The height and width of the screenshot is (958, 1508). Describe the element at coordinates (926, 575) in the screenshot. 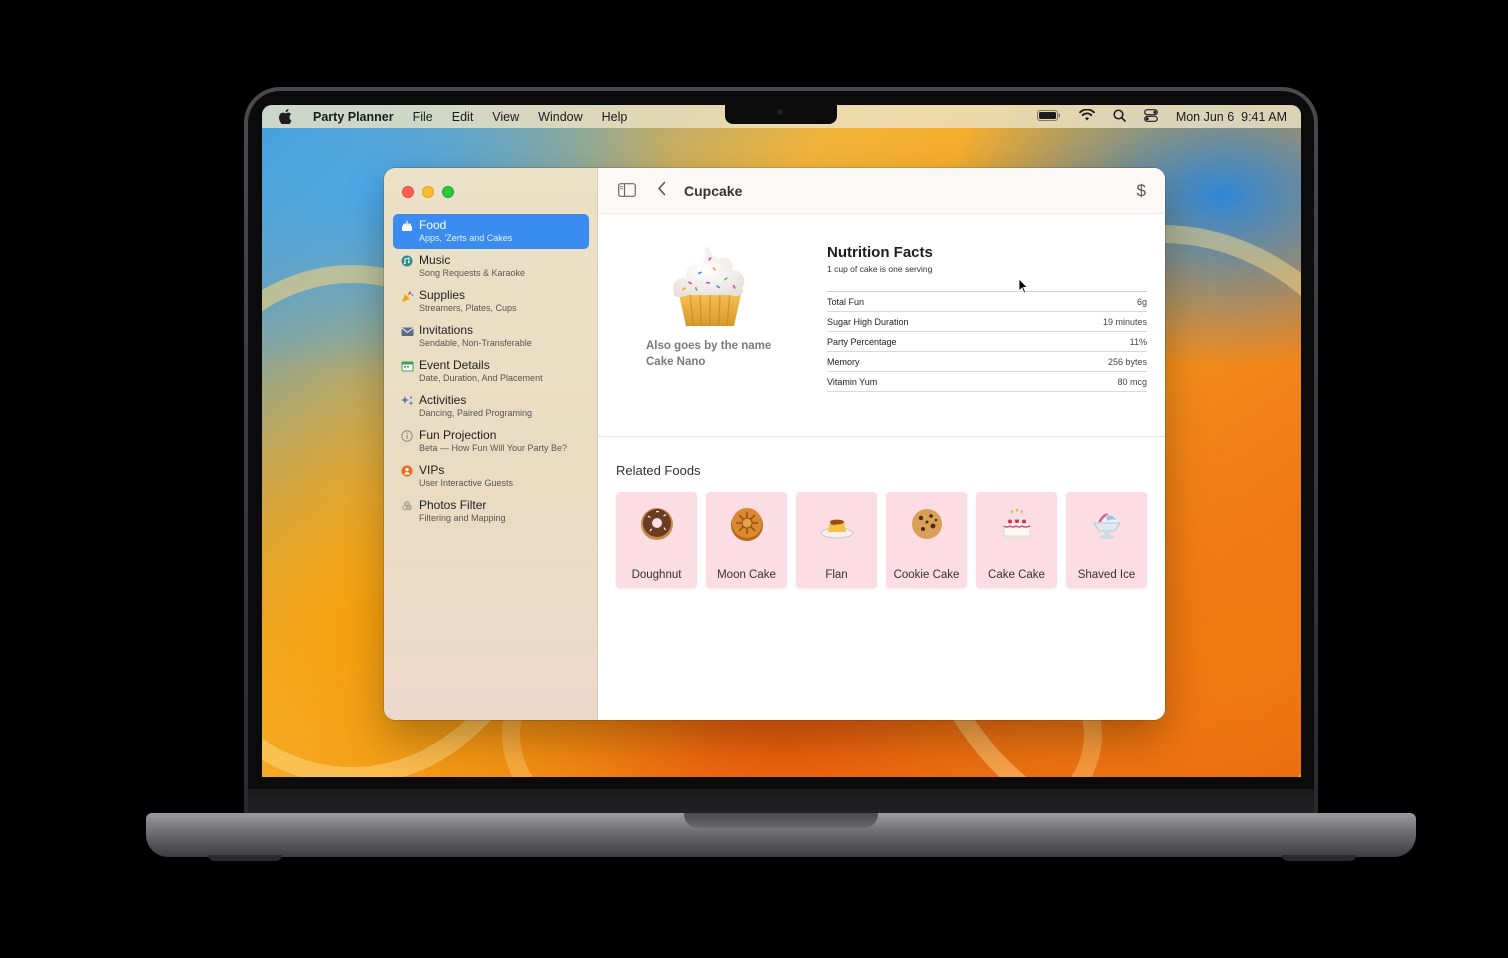

I see `related-food-label: Cookie Cake` at that location.